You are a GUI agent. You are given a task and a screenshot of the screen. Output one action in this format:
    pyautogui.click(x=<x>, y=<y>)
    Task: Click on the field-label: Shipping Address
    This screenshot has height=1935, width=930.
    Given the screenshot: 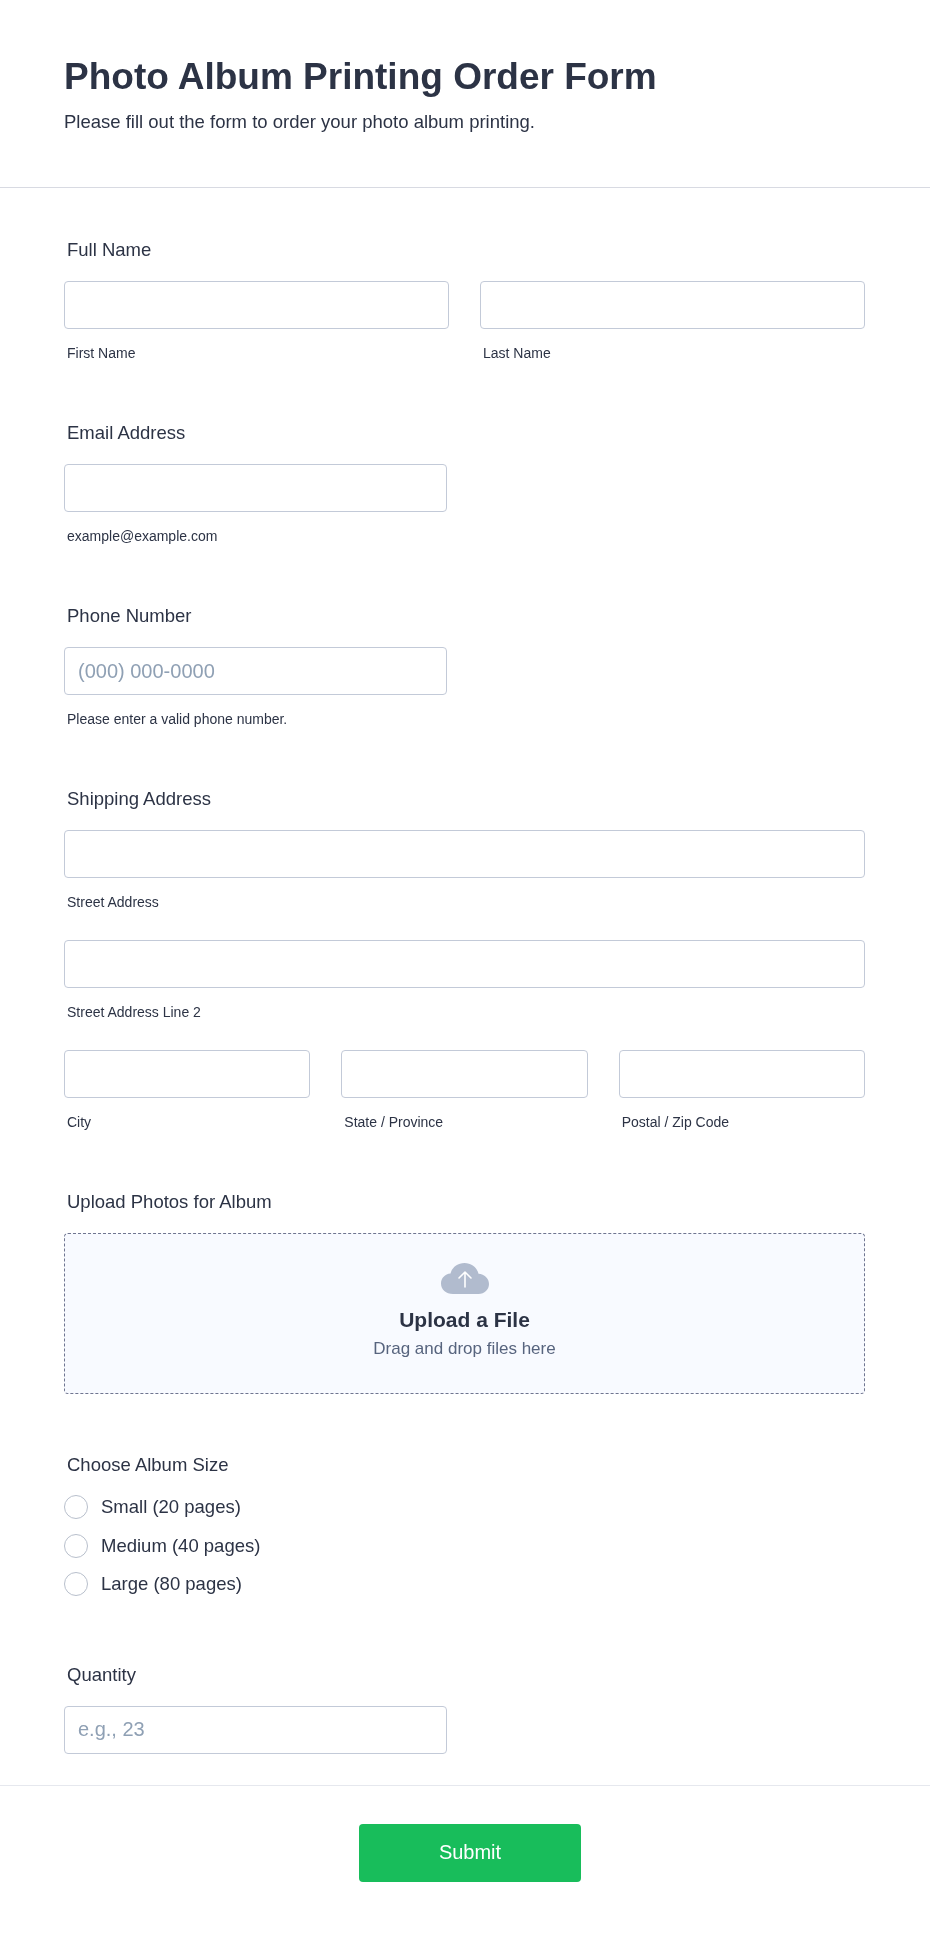 What is the action you would take?
    pyautogui.click(x=139, y=799)
    